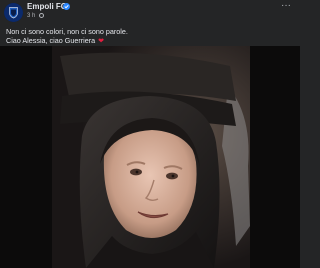 This screenshot has width=320, height=268. I want to click on heart-icon: ❤, so click(101, 41).